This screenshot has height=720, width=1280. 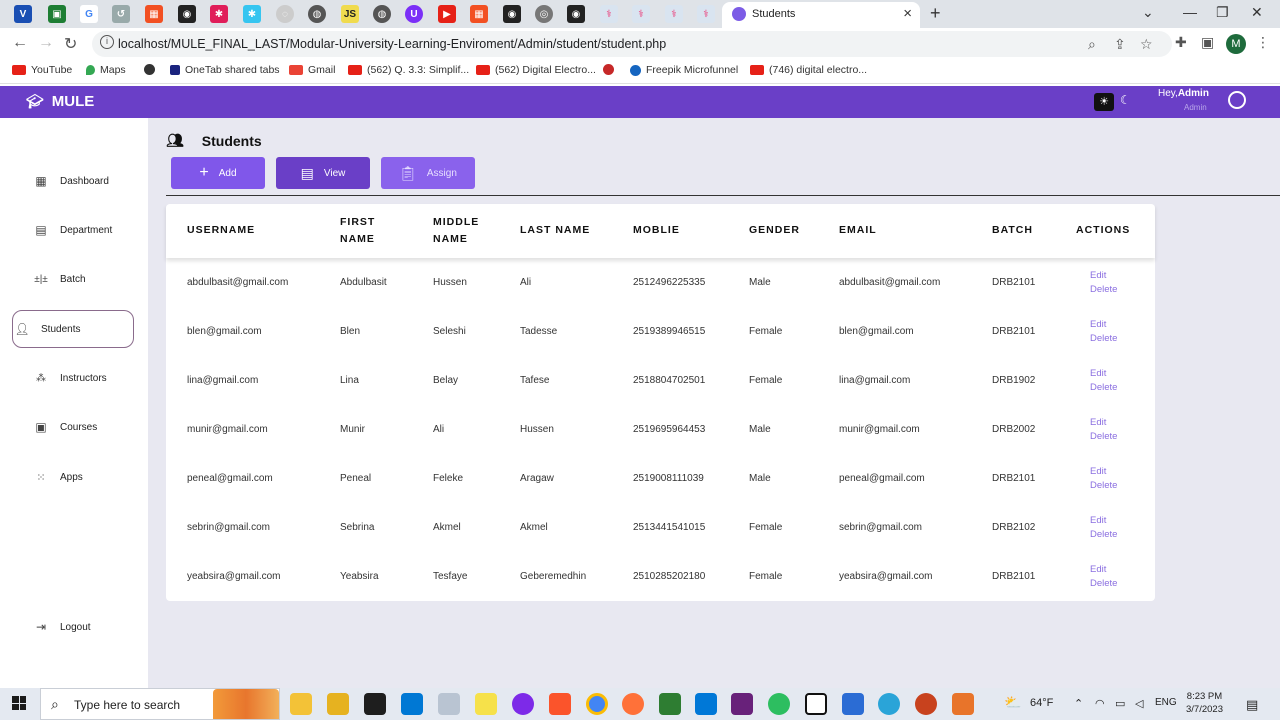 I want to click on column-header-first-name: FIRST NAME, so click(x=357, y=231).